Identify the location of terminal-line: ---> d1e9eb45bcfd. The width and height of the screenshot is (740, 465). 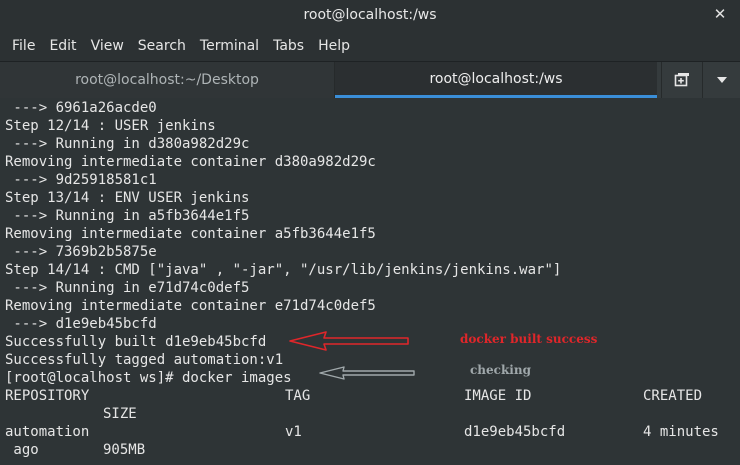
(81, 324).